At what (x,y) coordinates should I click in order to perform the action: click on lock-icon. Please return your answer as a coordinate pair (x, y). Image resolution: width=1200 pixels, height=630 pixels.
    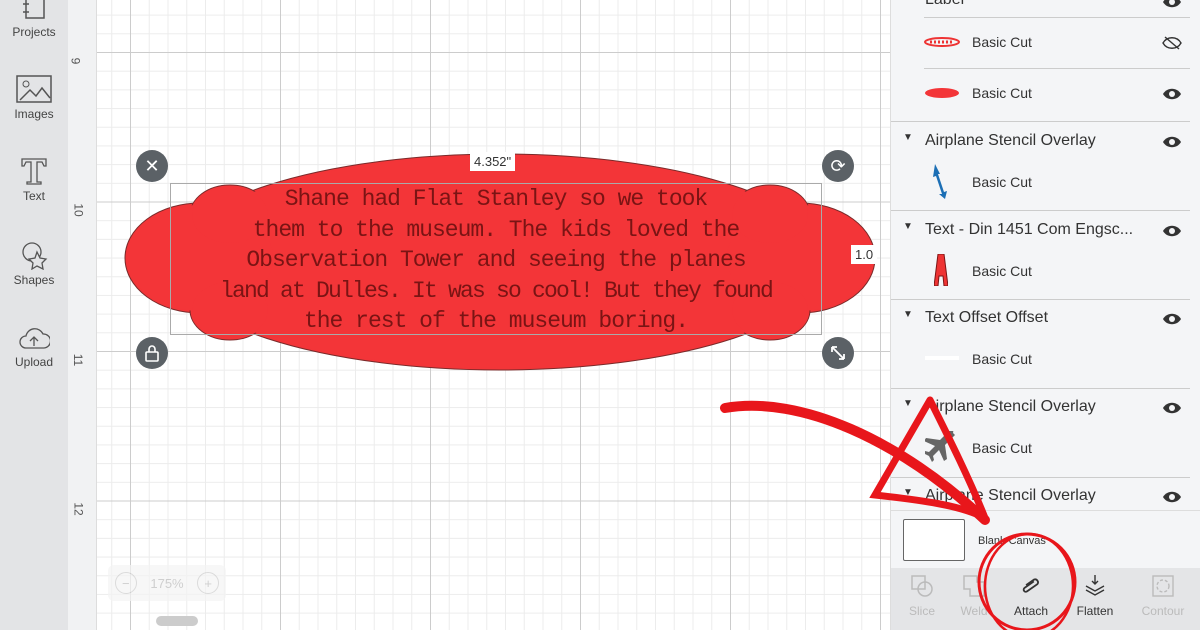
    Looking at the image, I should click on (152, 353).